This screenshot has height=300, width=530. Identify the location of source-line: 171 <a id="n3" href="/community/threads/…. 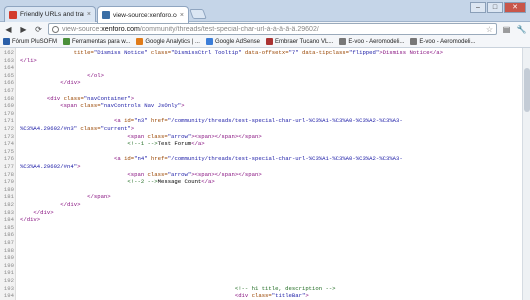
(265, 120).